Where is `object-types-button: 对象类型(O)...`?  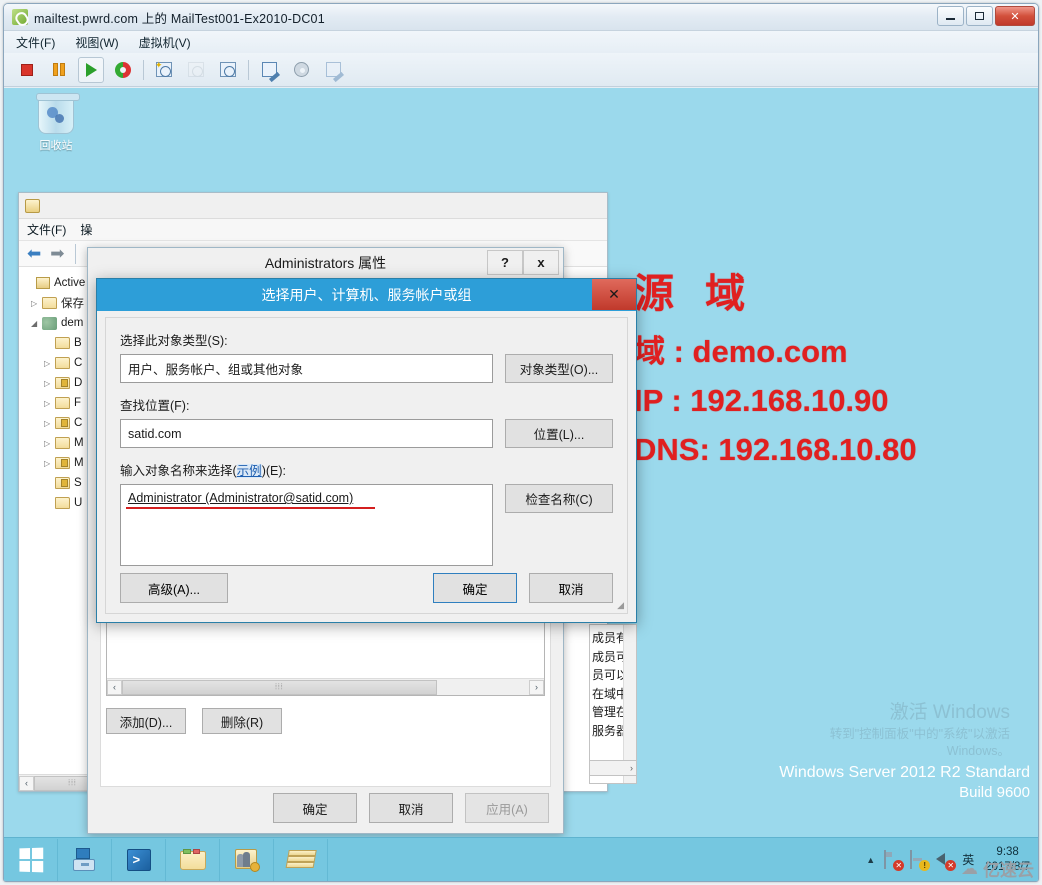
object-types-button: 对象类型(O)... is located at coordinates (559, 368).